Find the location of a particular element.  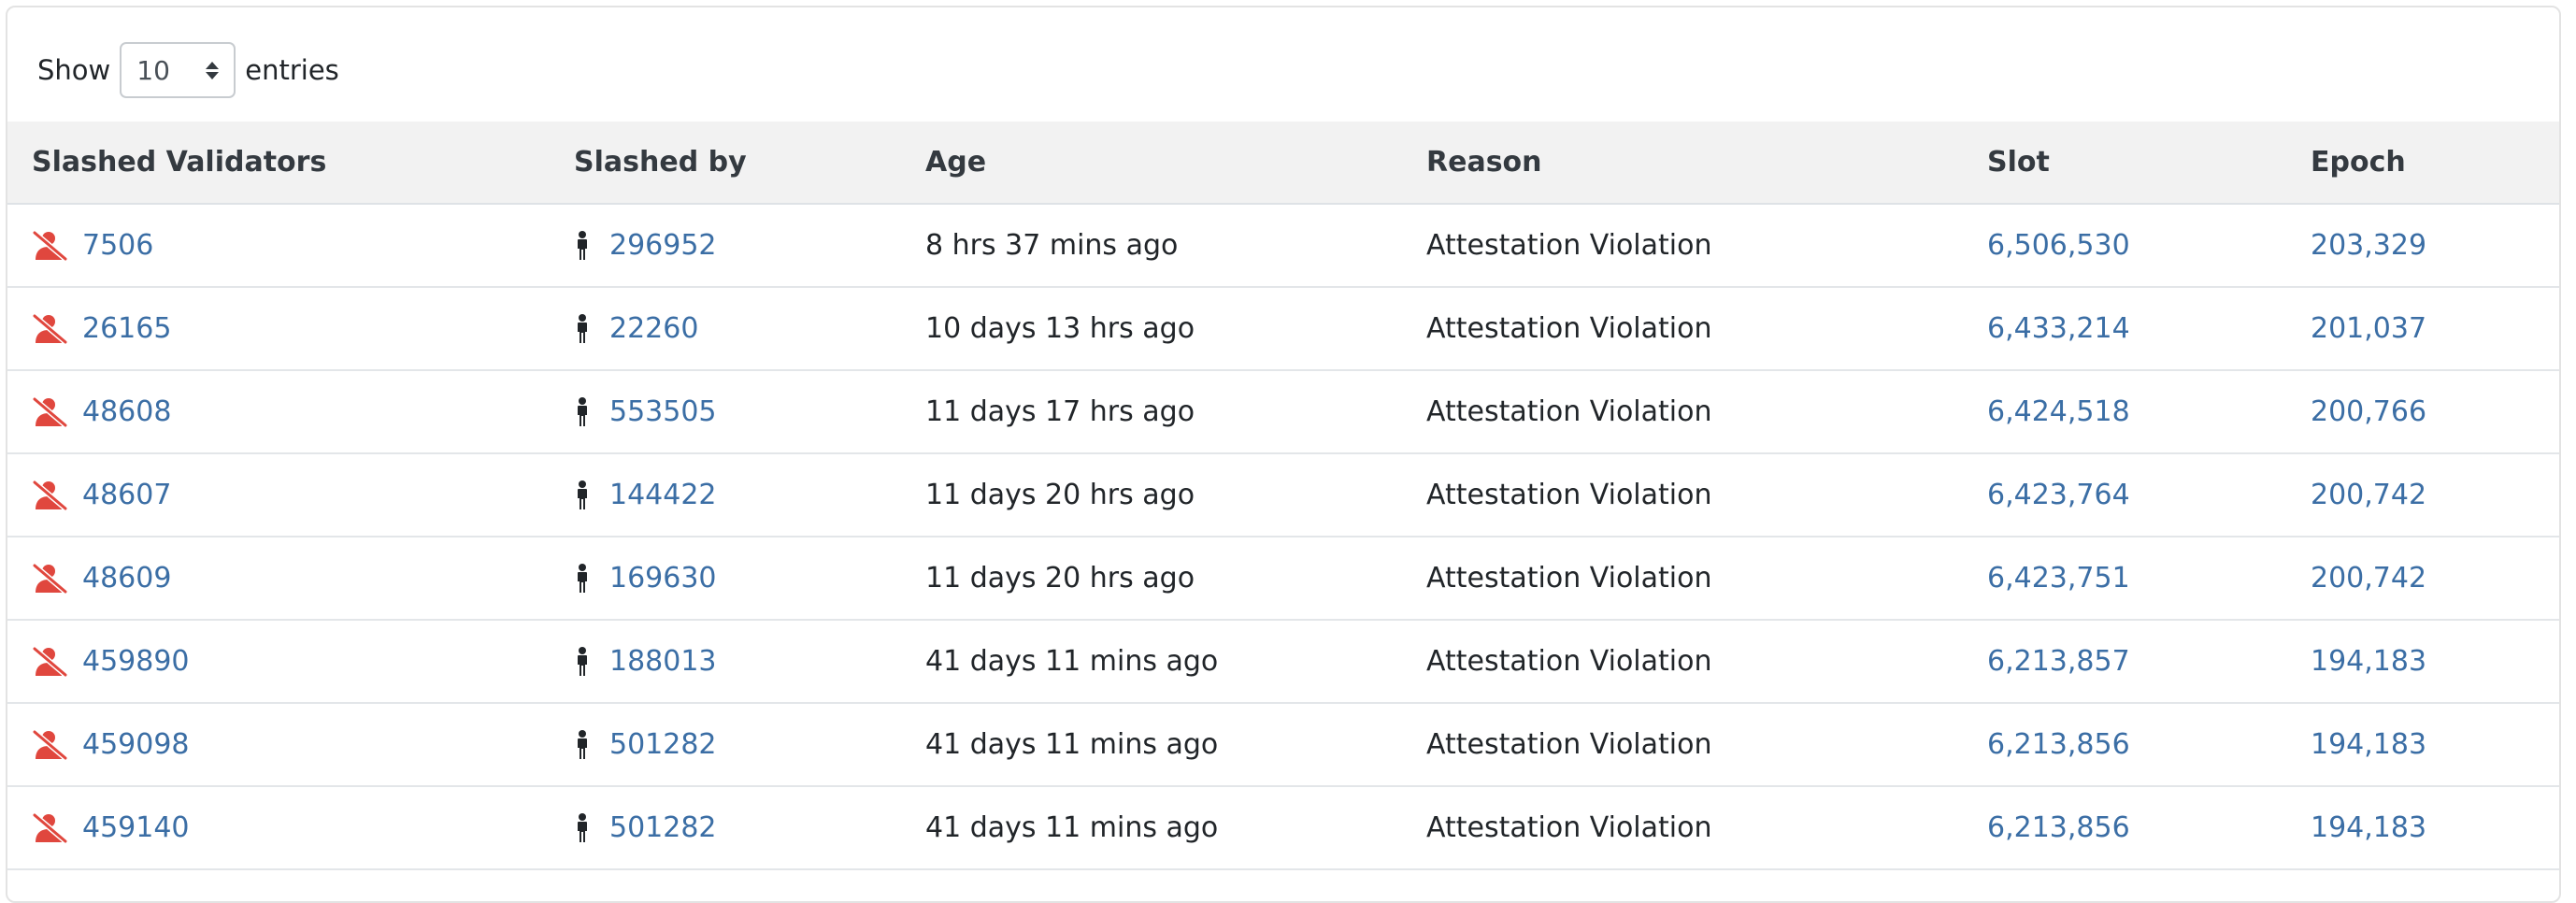

slot-cell: 6,506,530 is located at coordinates (2124, 246).